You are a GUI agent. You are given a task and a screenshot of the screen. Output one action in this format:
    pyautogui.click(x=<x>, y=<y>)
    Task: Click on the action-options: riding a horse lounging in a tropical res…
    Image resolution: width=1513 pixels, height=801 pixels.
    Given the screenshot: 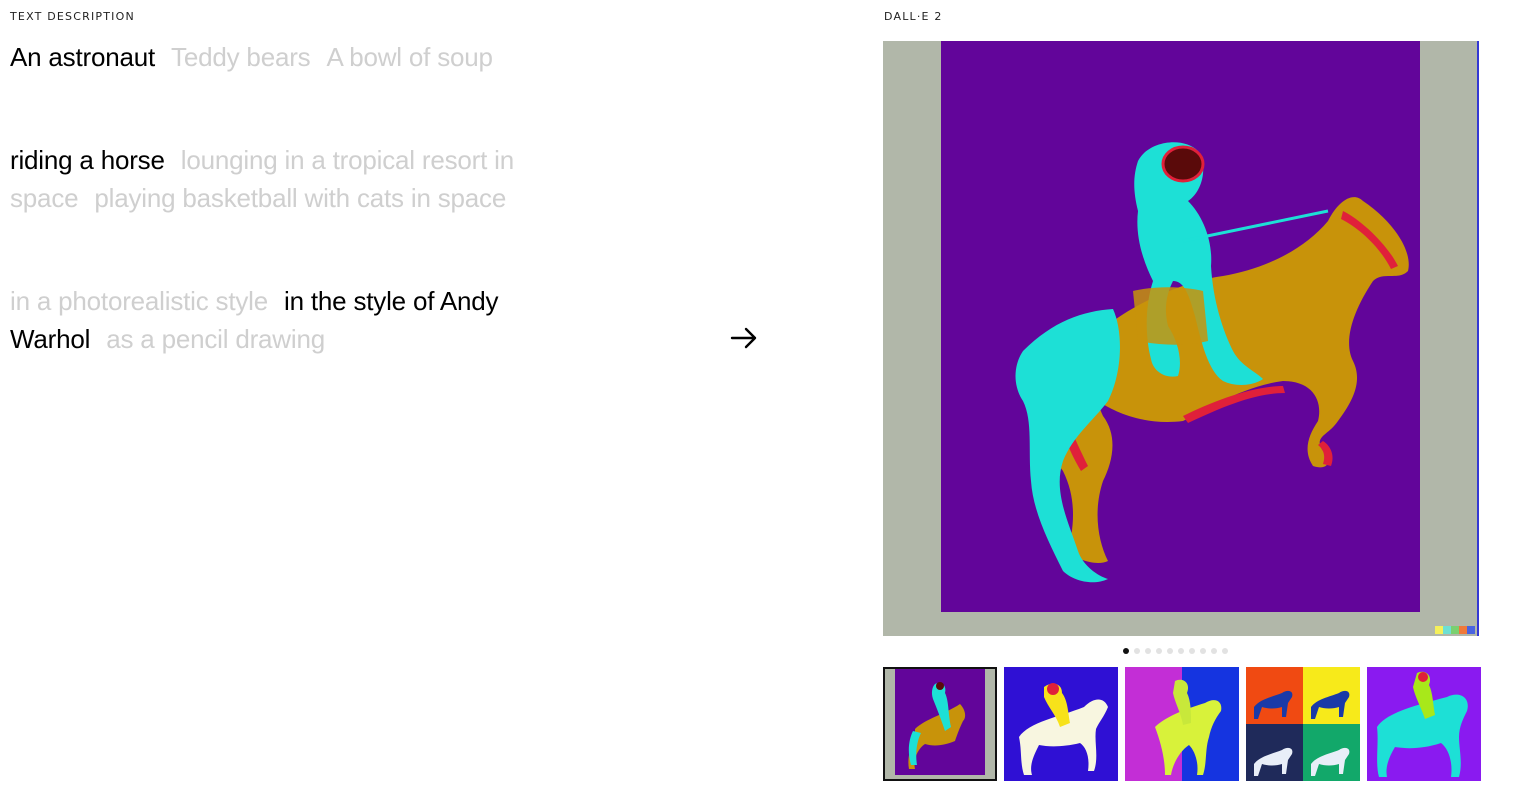 What is the action you would take?
    pyautogui.click(x=310, y=179)
    